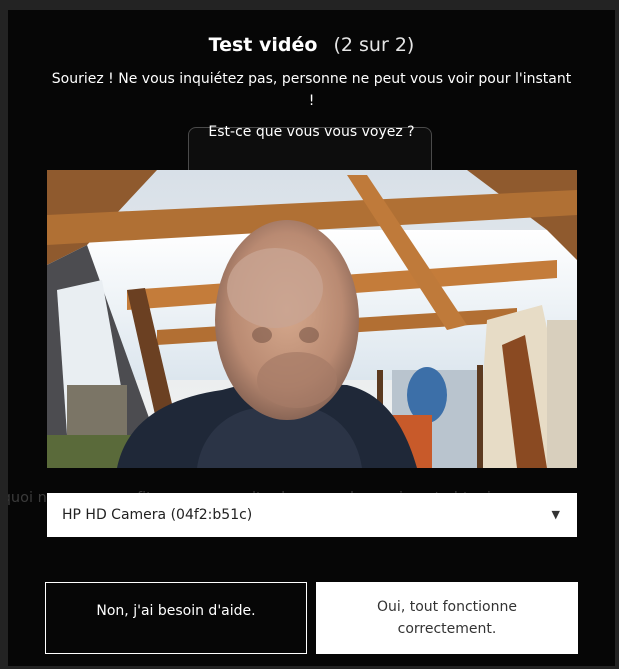 Image resolution: width=619 pixels, height=669 pixels. Describe the element at coordinates (555, 514) in the screenshot. I see `triangle-down-icon: ▼` at that location.